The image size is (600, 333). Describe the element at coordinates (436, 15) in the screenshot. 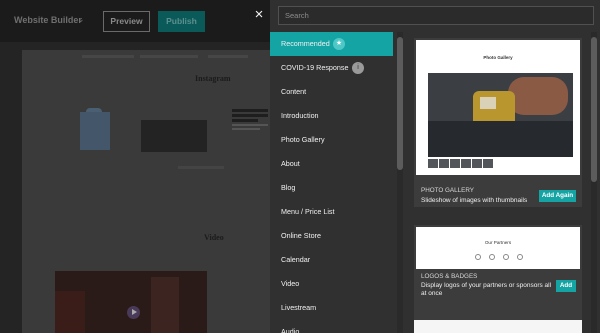

I see `search-input: Search` at that location.